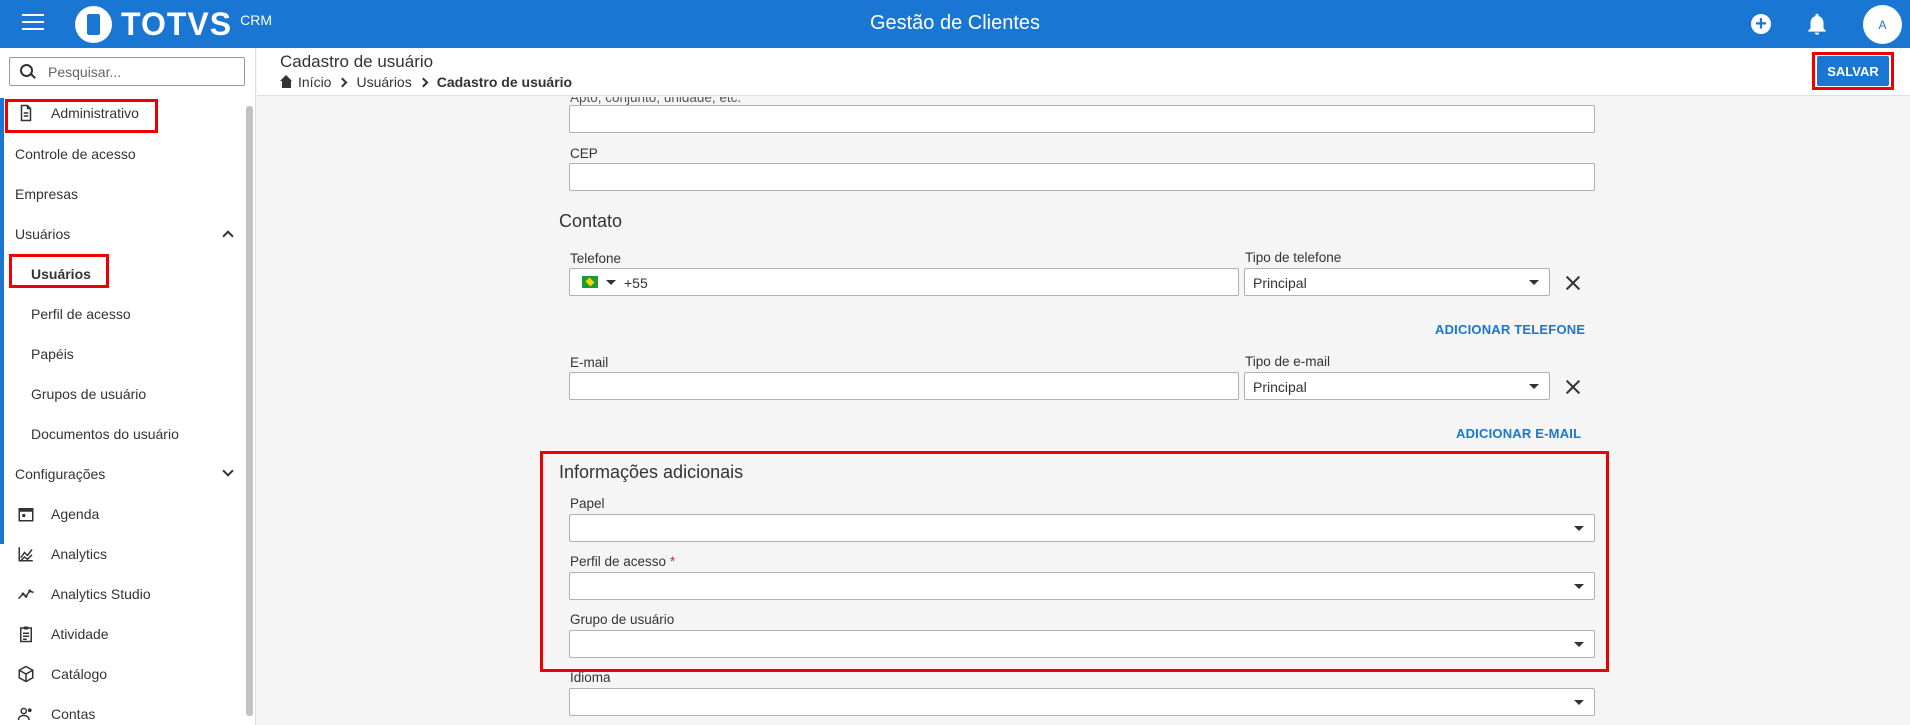  What do you see at coordinates (33, 24) in the screenshot?
I see `hamburger-menu-icon` at bounding box center [33, 24].